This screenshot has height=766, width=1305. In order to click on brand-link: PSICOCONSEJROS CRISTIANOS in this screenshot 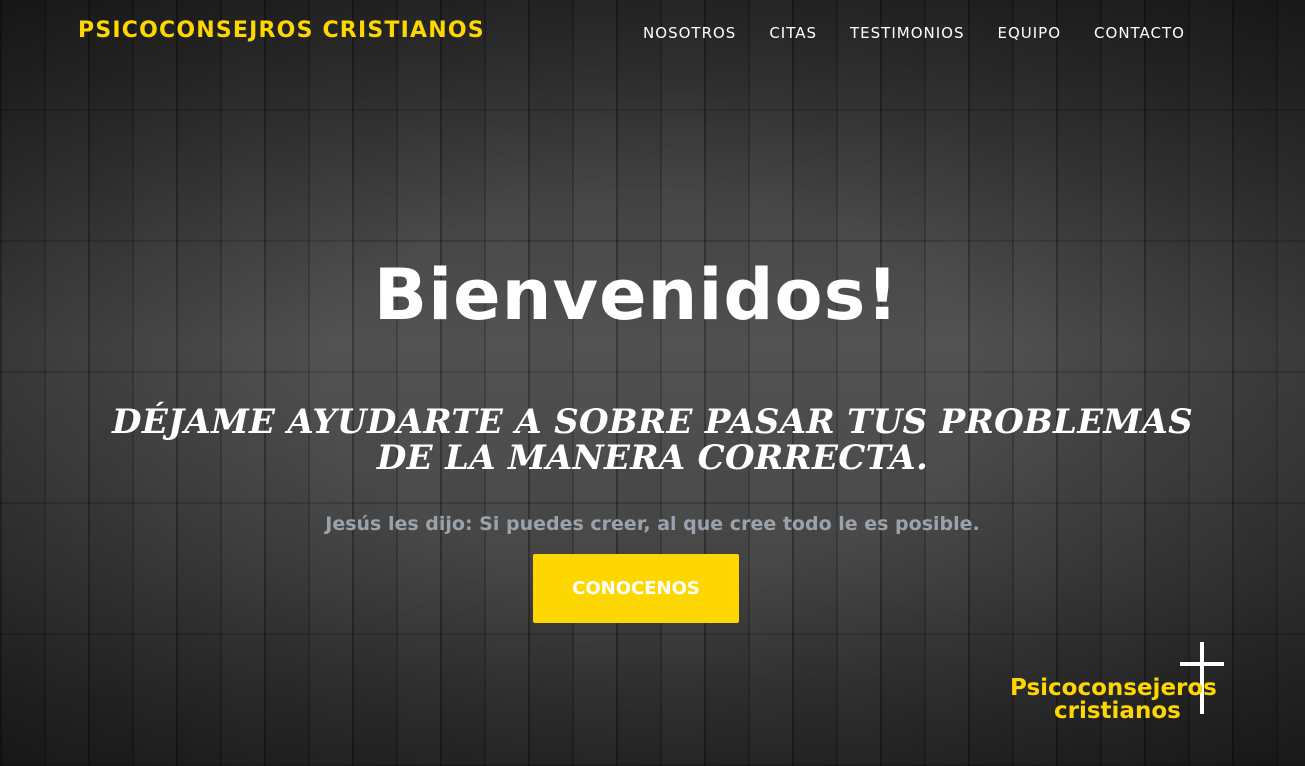, I will do `click(281, 30)`.